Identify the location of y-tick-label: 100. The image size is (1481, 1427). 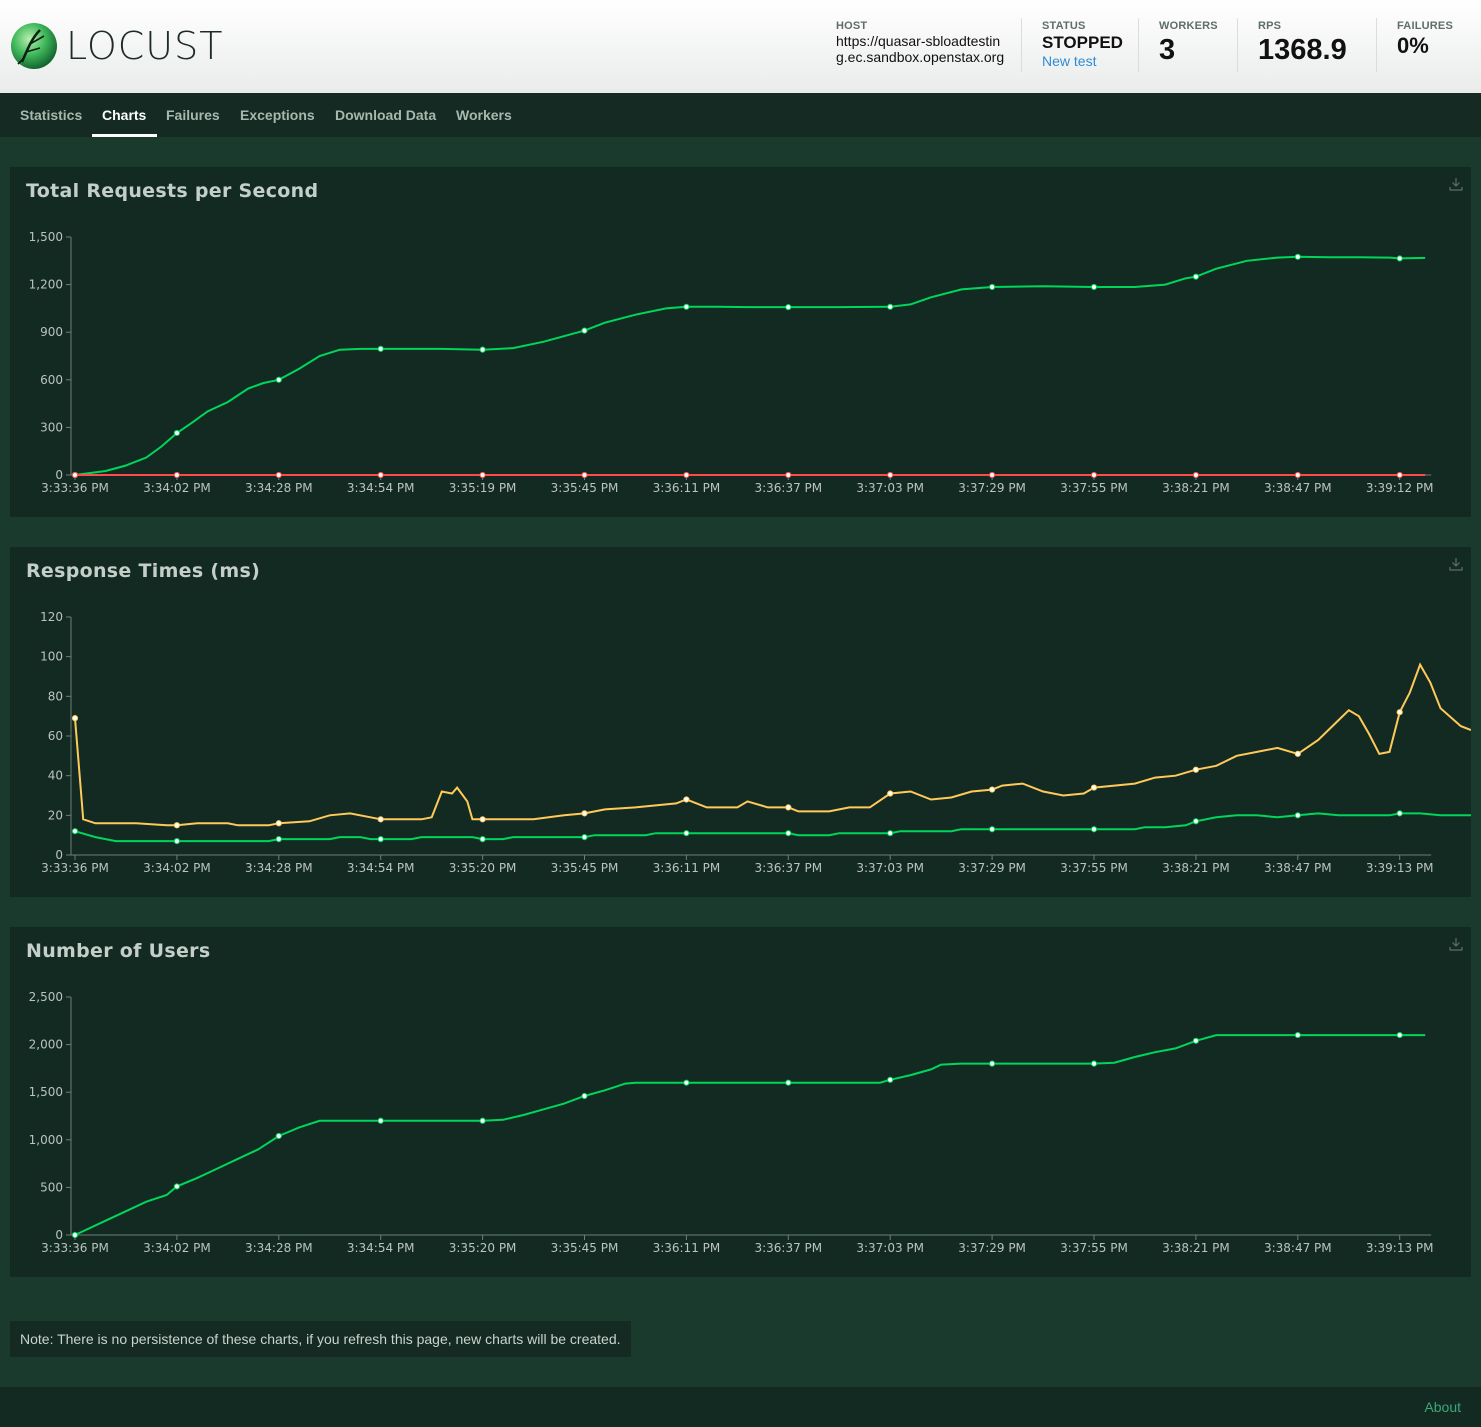
(51, 657).